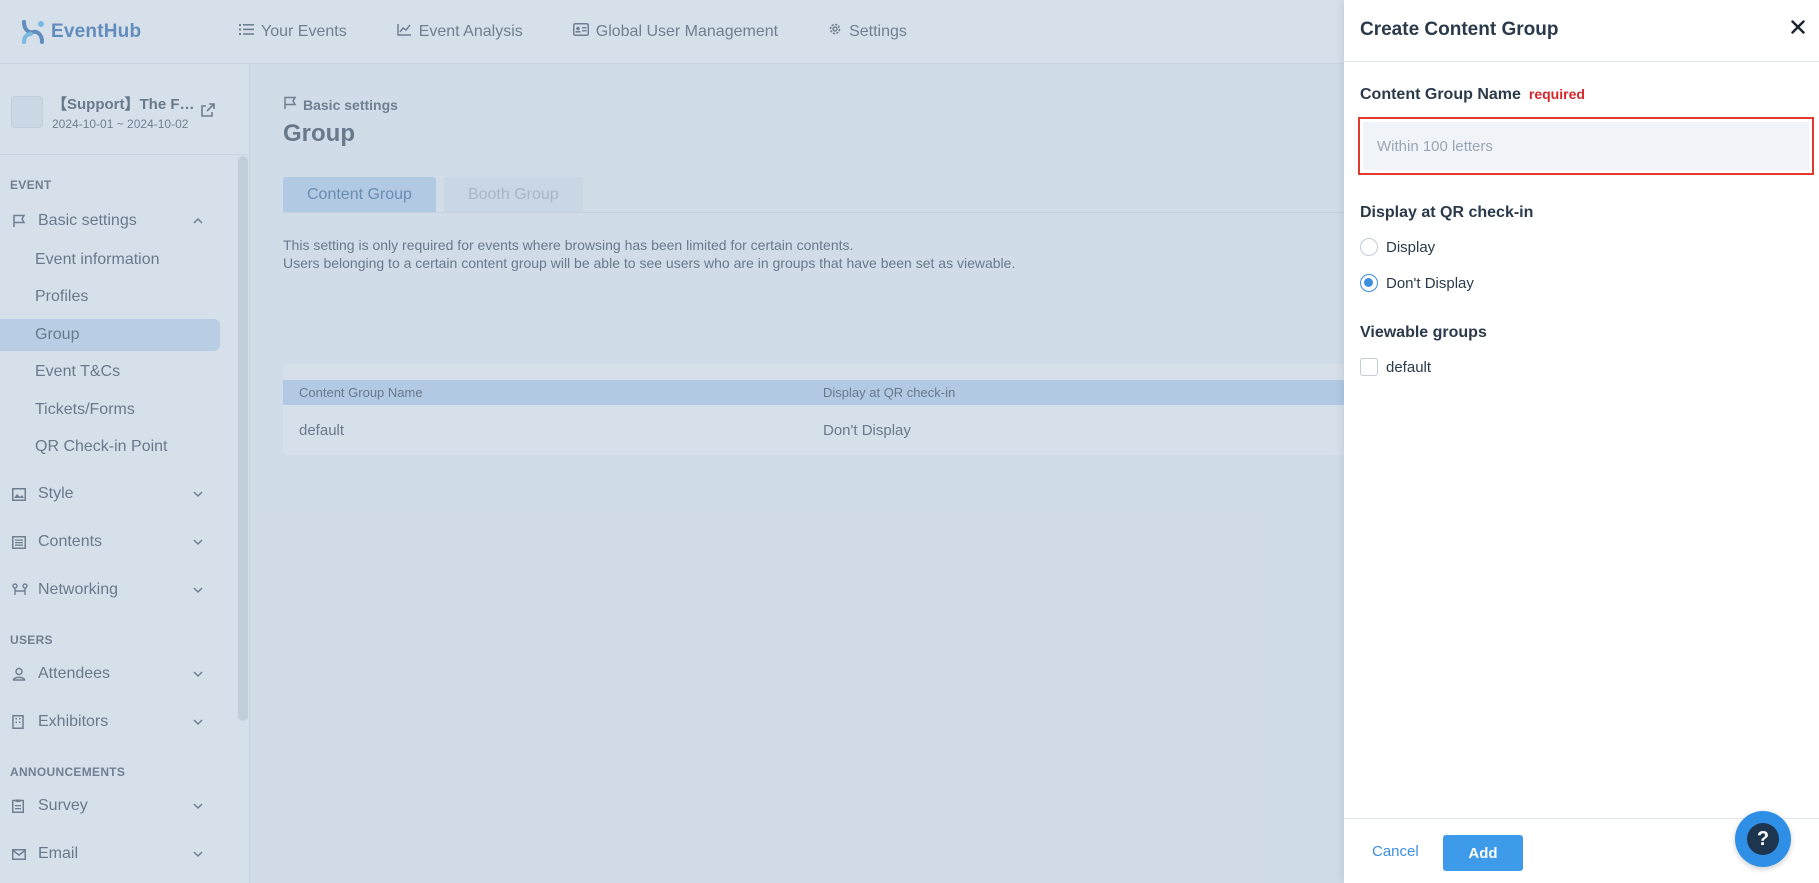 The height and width of the screenshot is (883, 1819). I want to click on required-badge: required, so click(1556, 94).